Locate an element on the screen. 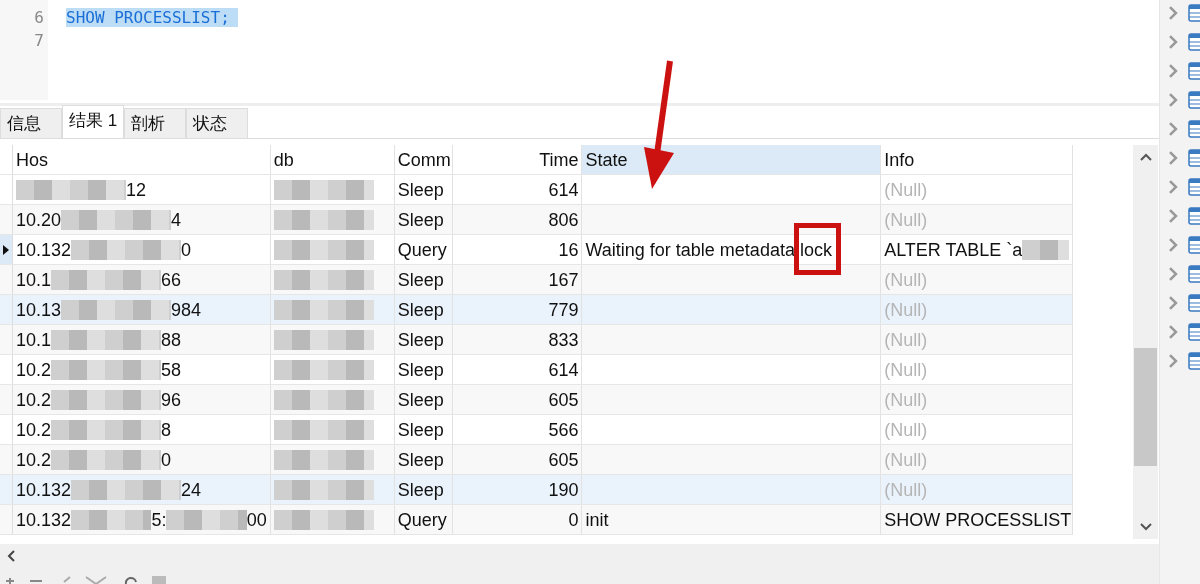  host-text: 5: is located at coordinates (159, 520).